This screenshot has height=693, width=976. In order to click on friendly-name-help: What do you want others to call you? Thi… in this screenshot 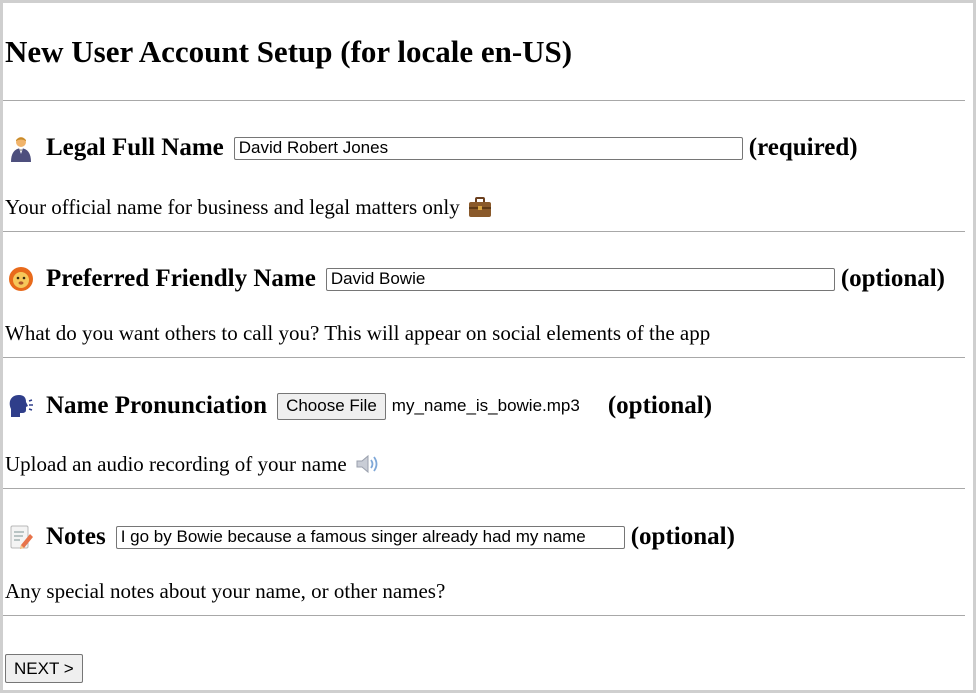, I will do `click(357, 333)`.